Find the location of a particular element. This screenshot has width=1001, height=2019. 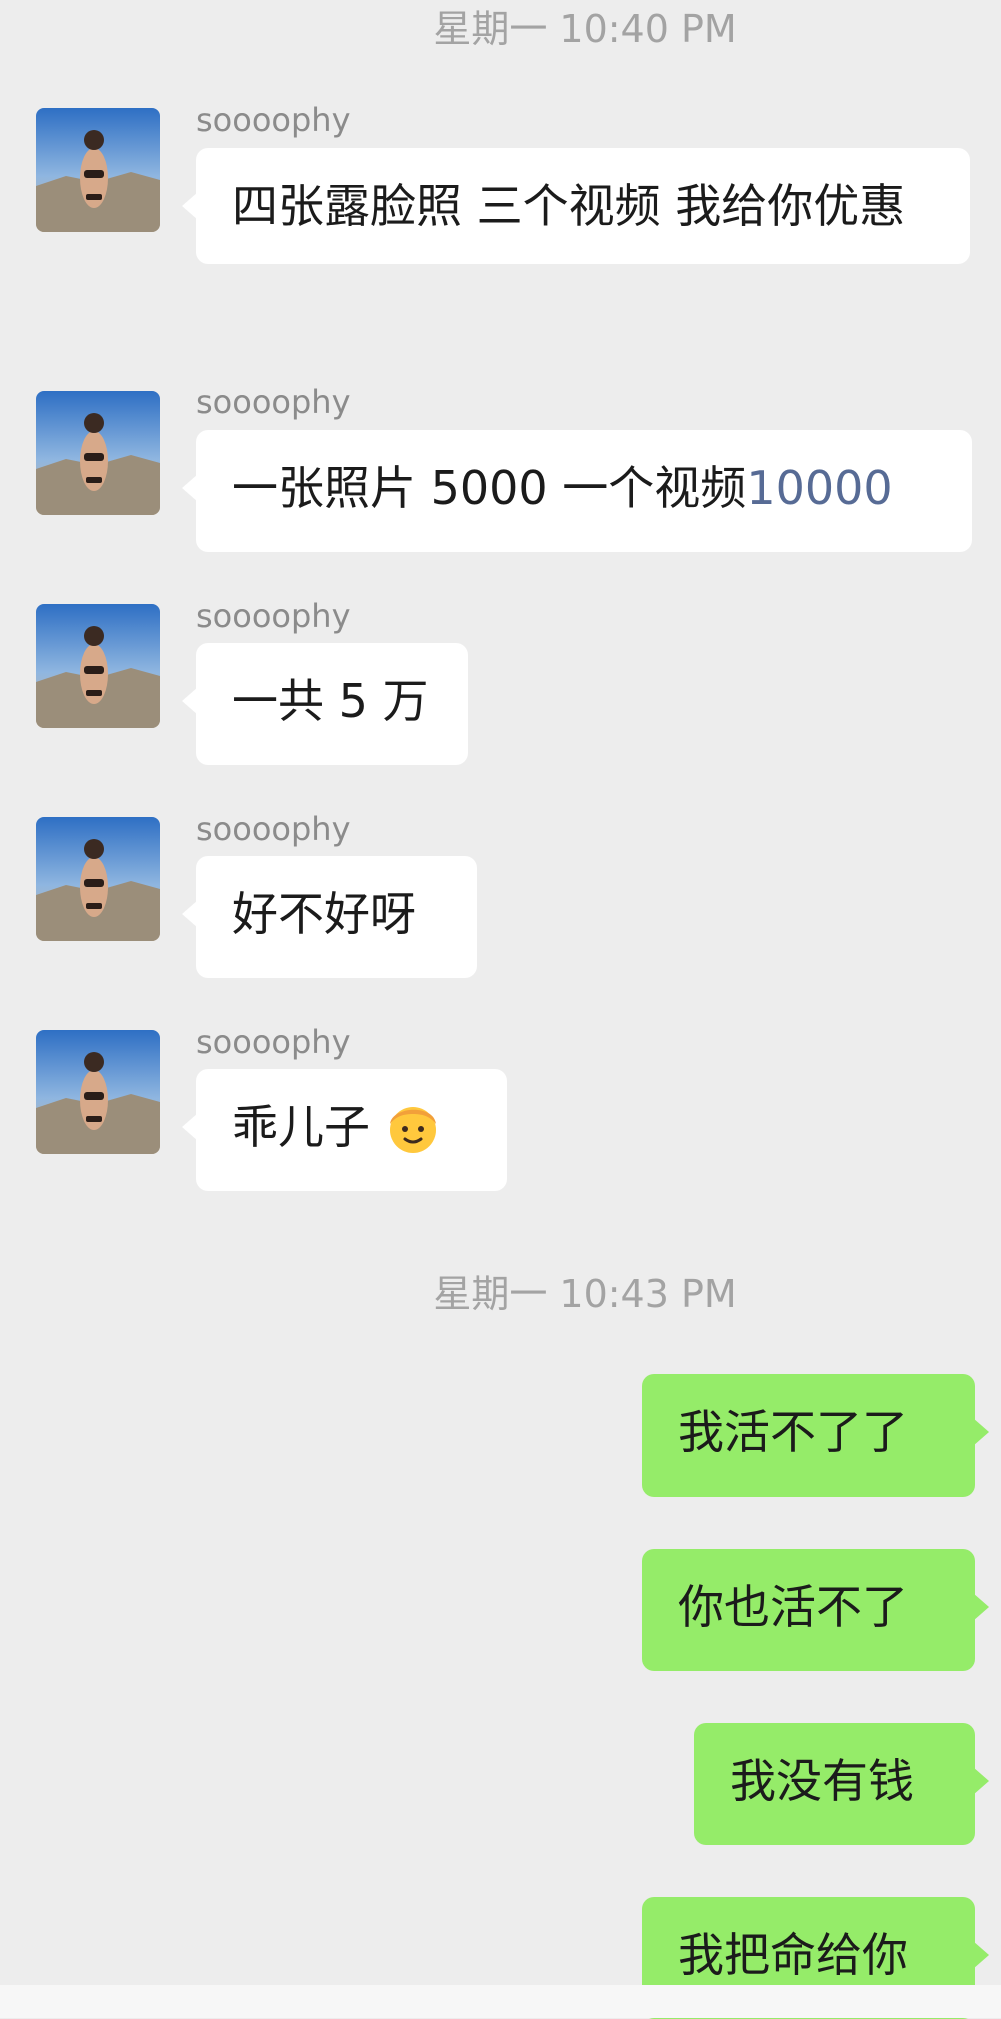

message-text: 四张露脸照 三个视频 我给你优惠 is located at coordinates (569, 206).